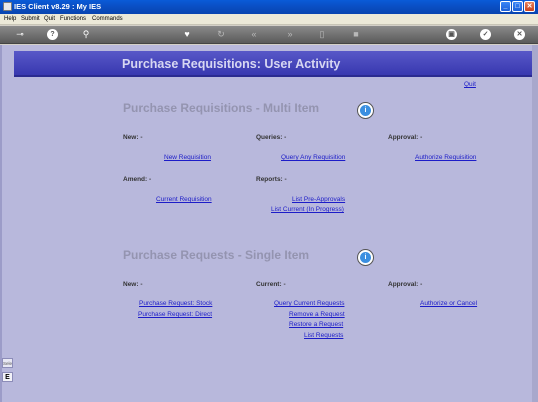 Image resolution: width=538 pixels, height=402 pixels. What do you see at coordinates (535, 223) in the screenshot?
I see `right-scroll-edge` at bounding box center [535, 223].